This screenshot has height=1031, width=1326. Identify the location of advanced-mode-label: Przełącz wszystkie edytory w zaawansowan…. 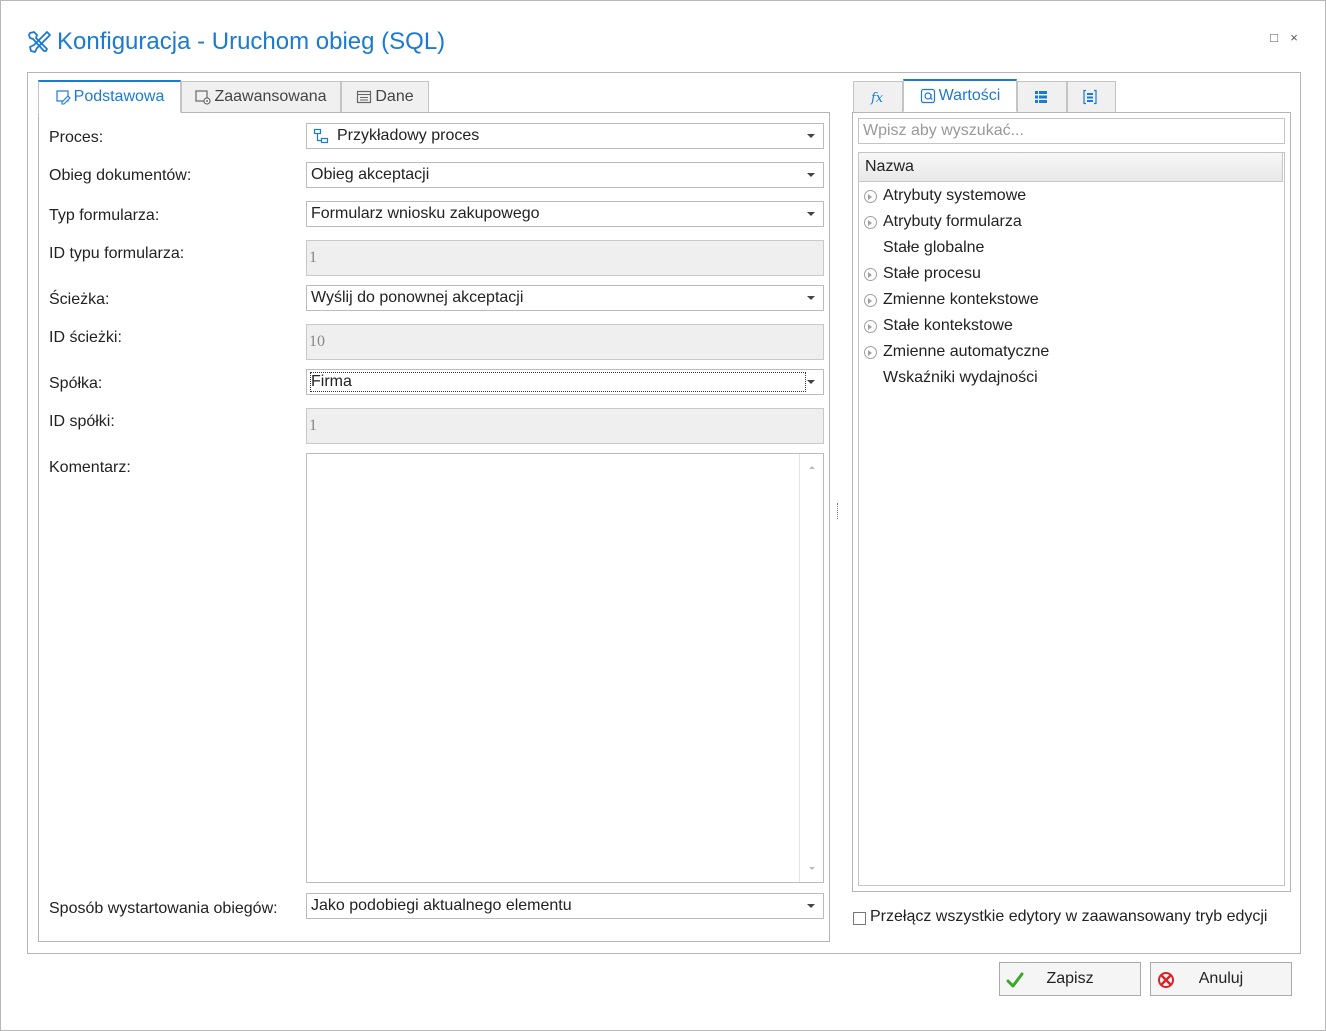
(1068, 917).